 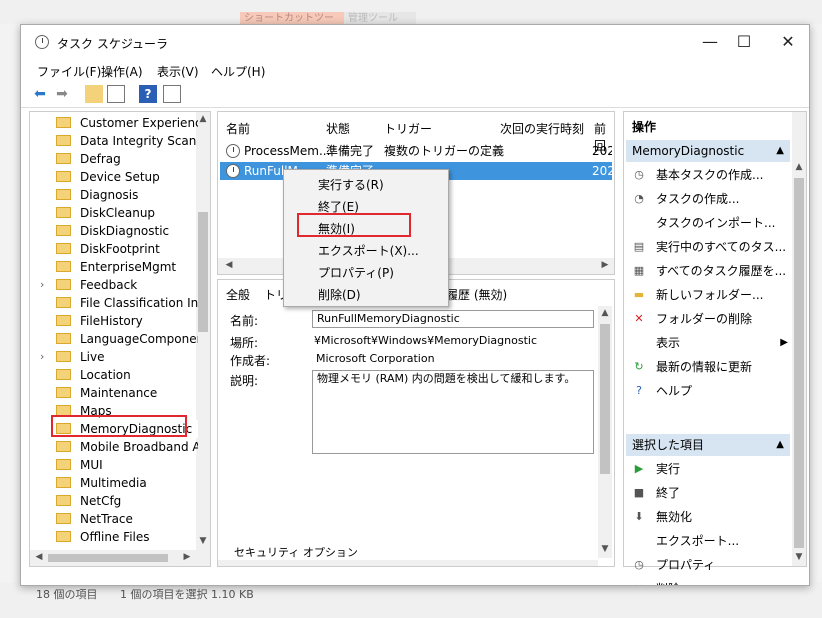 What do you see at coordinates (114, 447) in the screenshot?
I see `tree-folder-item: Mobile Broadband A` at bounding box center [114, 447].